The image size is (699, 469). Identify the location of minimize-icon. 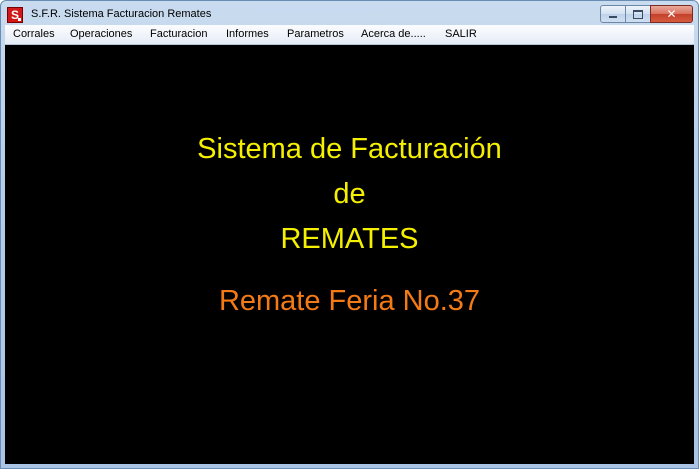
(613, 17).